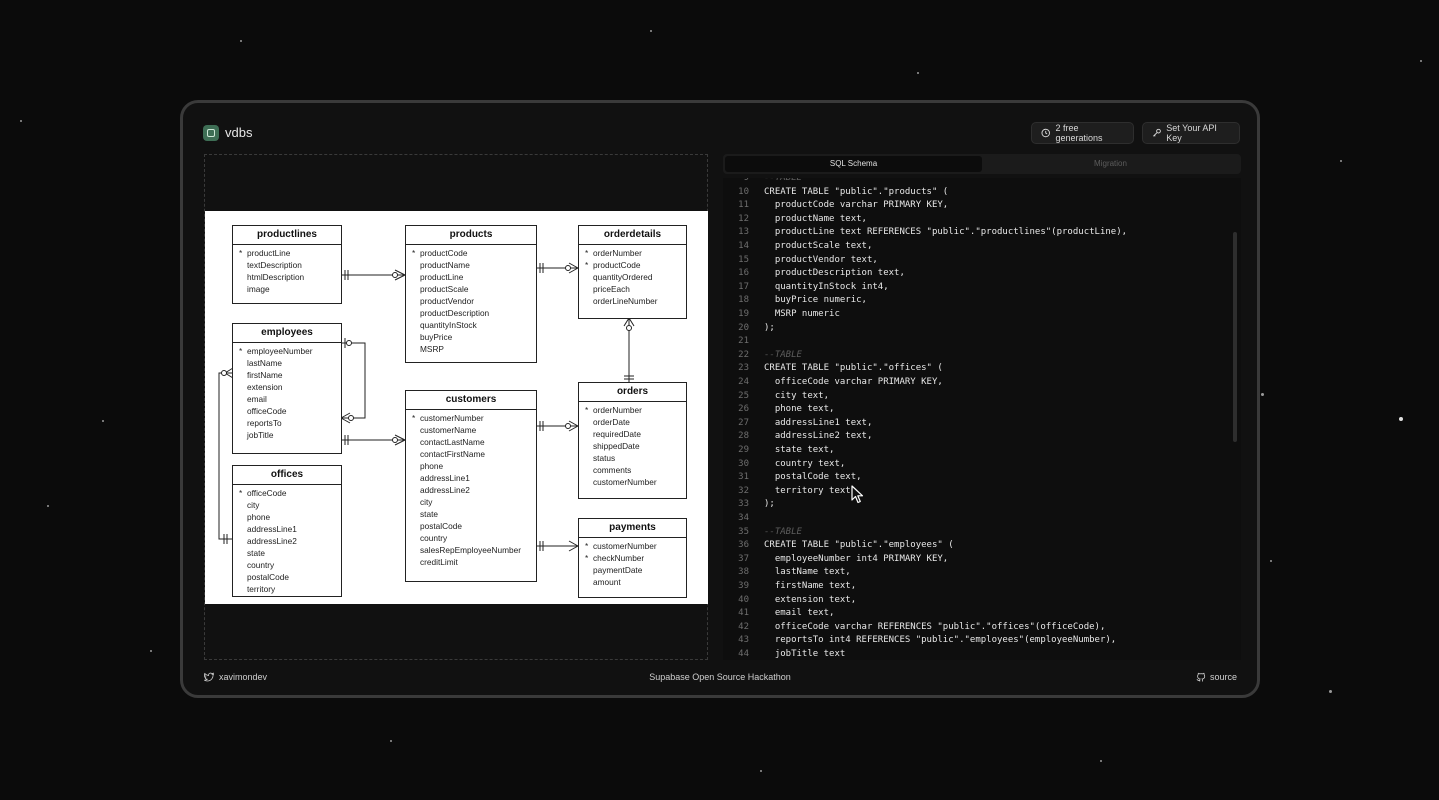 The image size is (1439, 800). I want to click on line-number: 13, so click(743, 232).